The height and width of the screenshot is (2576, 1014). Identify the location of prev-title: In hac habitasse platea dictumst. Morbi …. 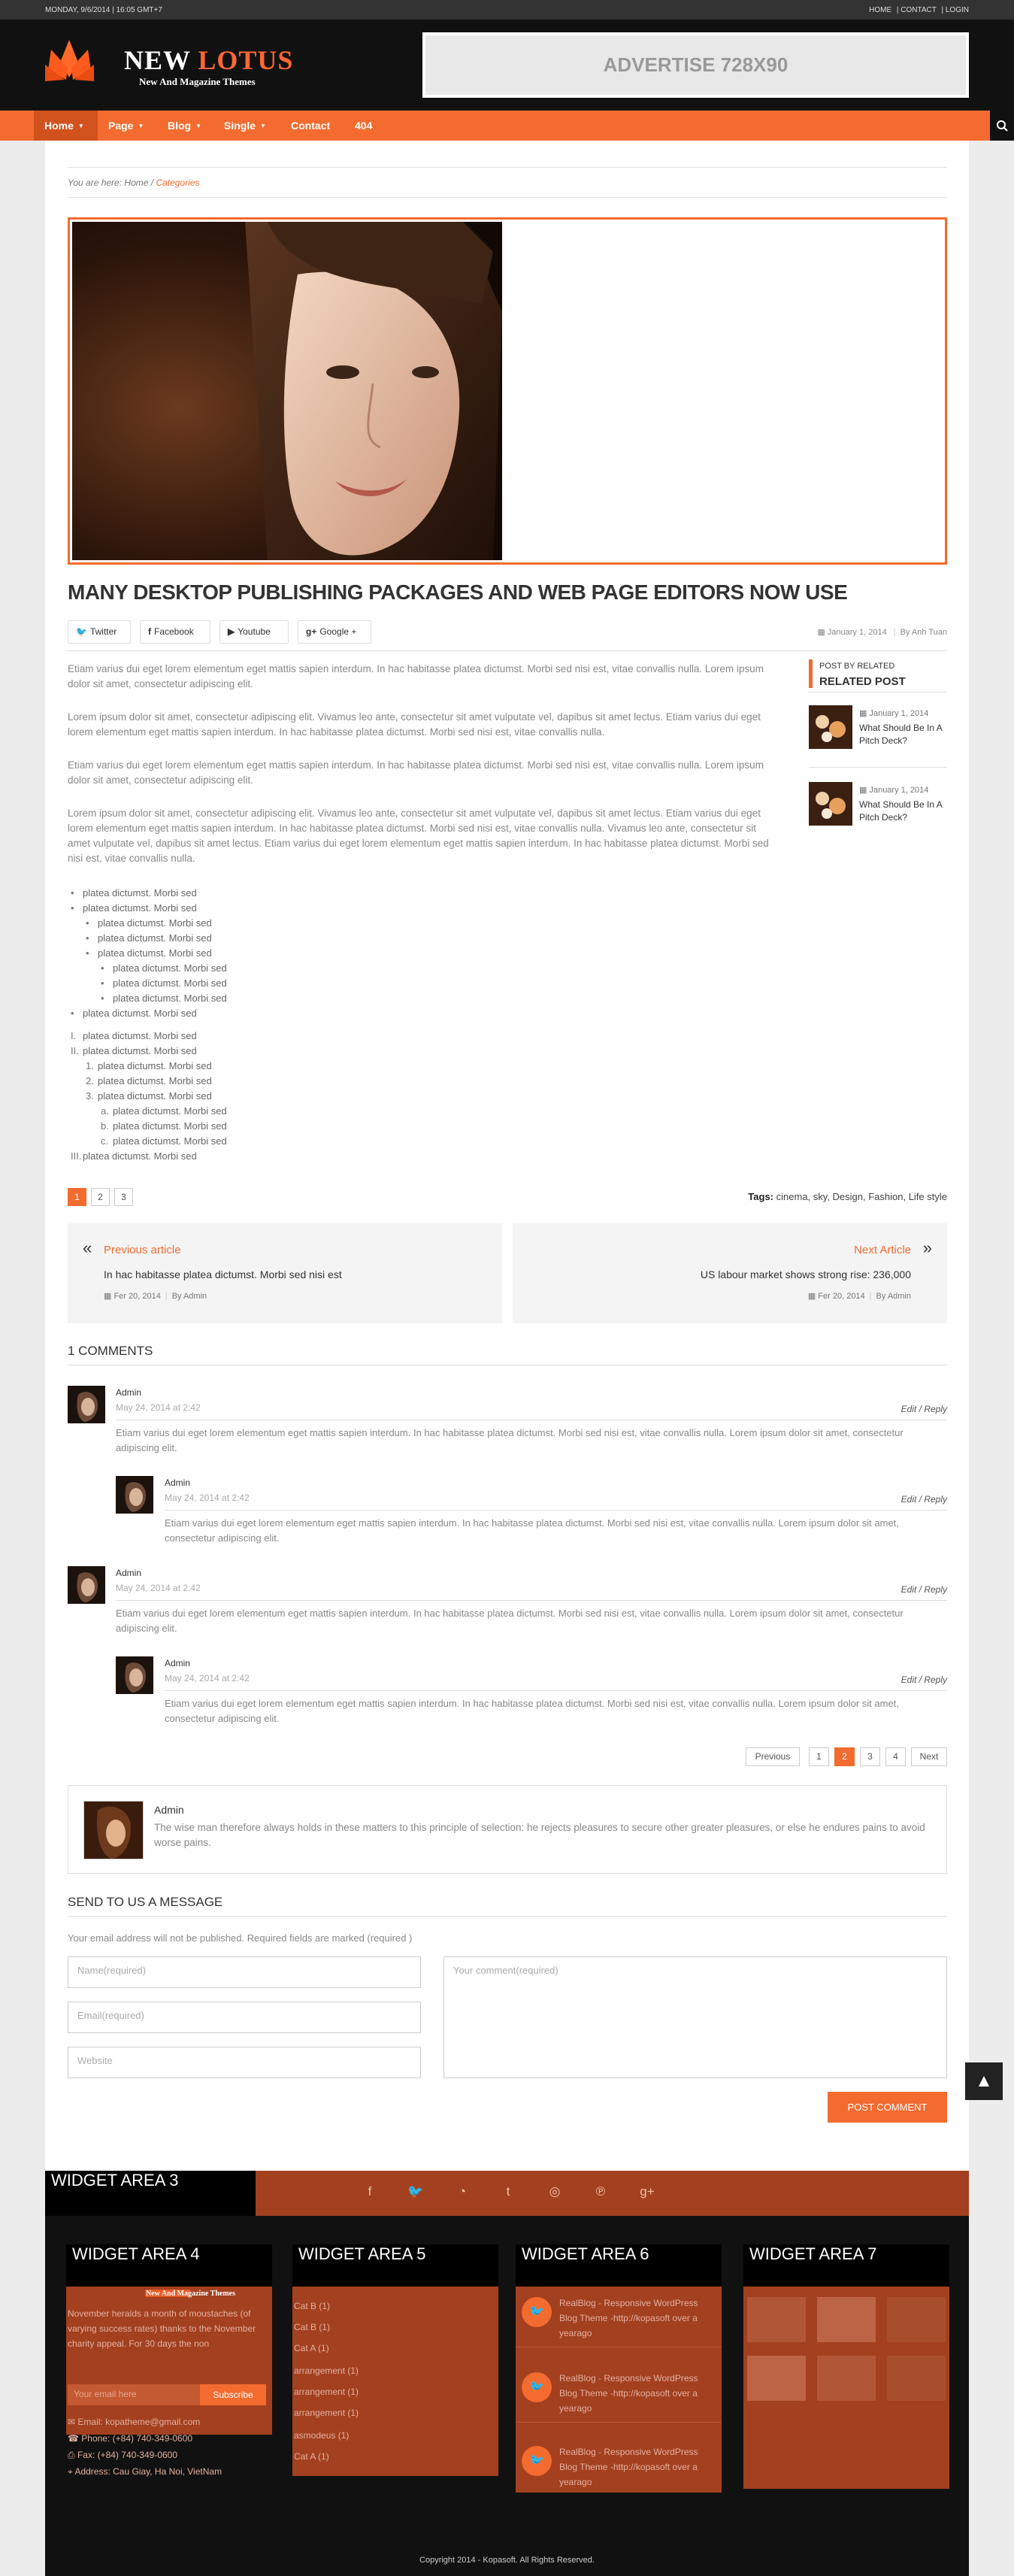
(223, 1274).